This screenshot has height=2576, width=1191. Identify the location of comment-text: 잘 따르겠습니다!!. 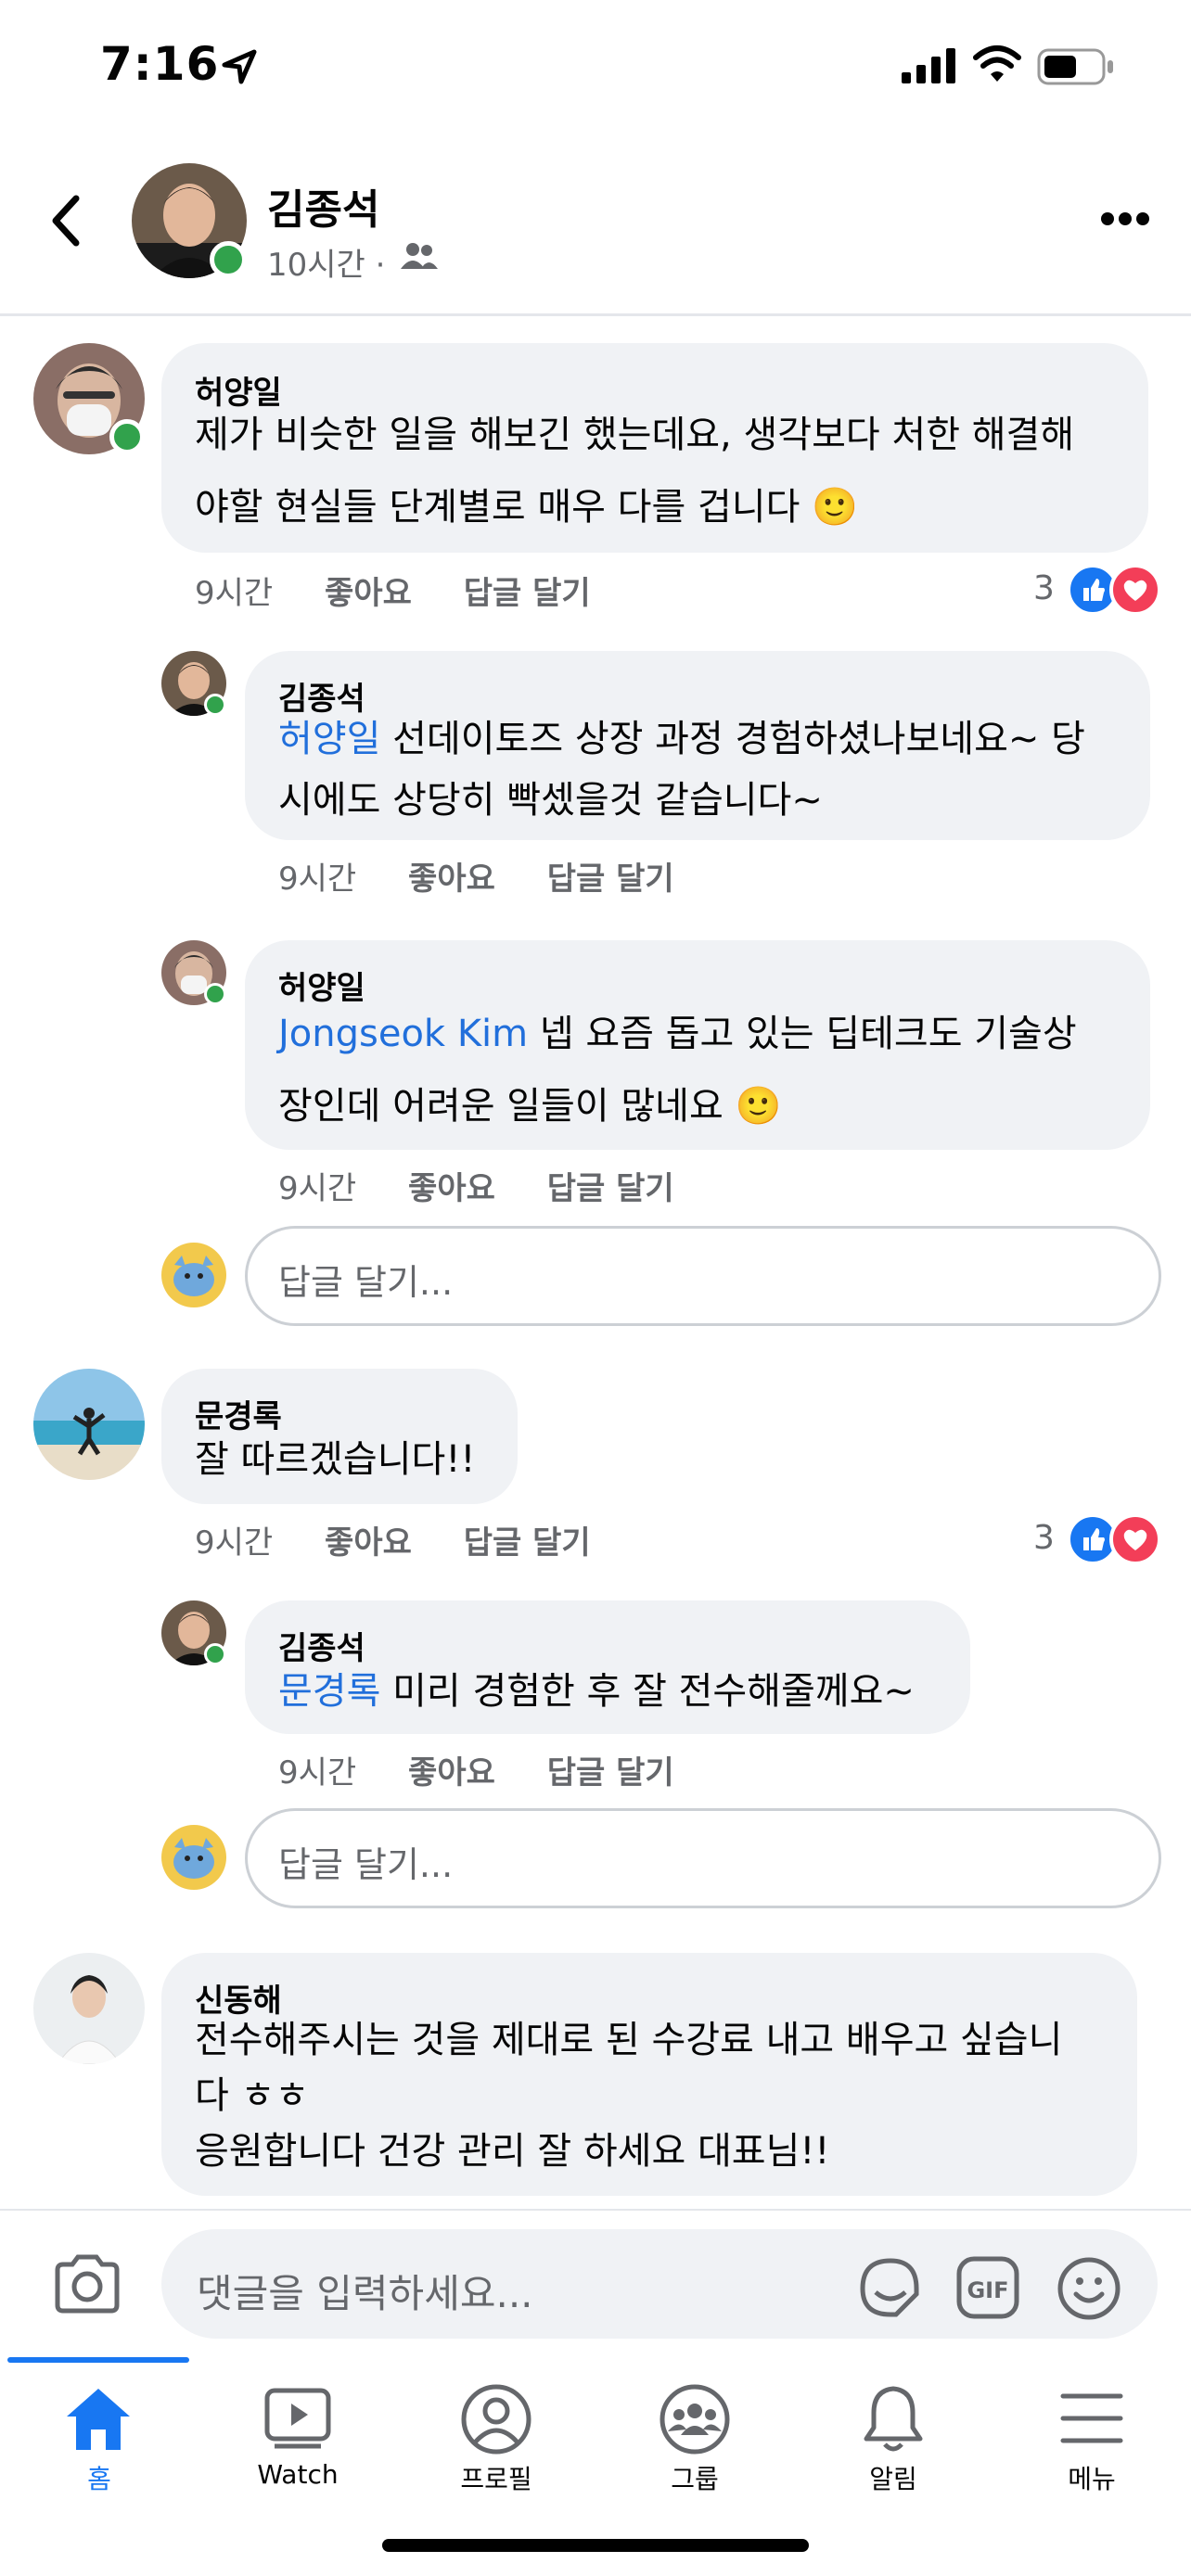
(335, 1459).